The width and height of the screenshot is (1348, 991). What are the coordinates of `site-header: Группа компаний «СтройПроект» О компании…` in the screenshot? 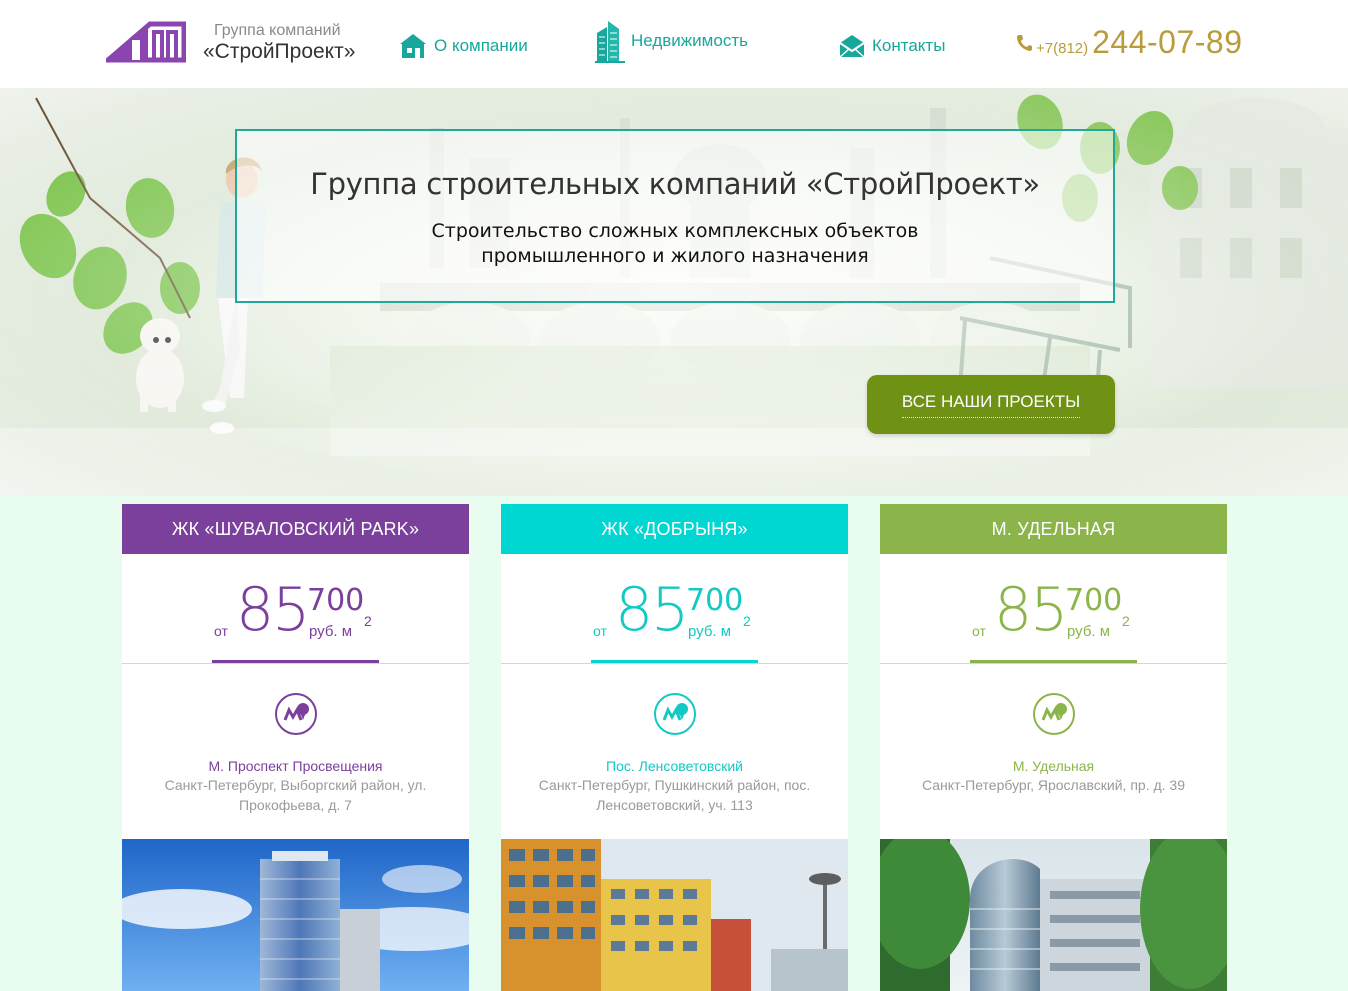 It's located at (674, 44).